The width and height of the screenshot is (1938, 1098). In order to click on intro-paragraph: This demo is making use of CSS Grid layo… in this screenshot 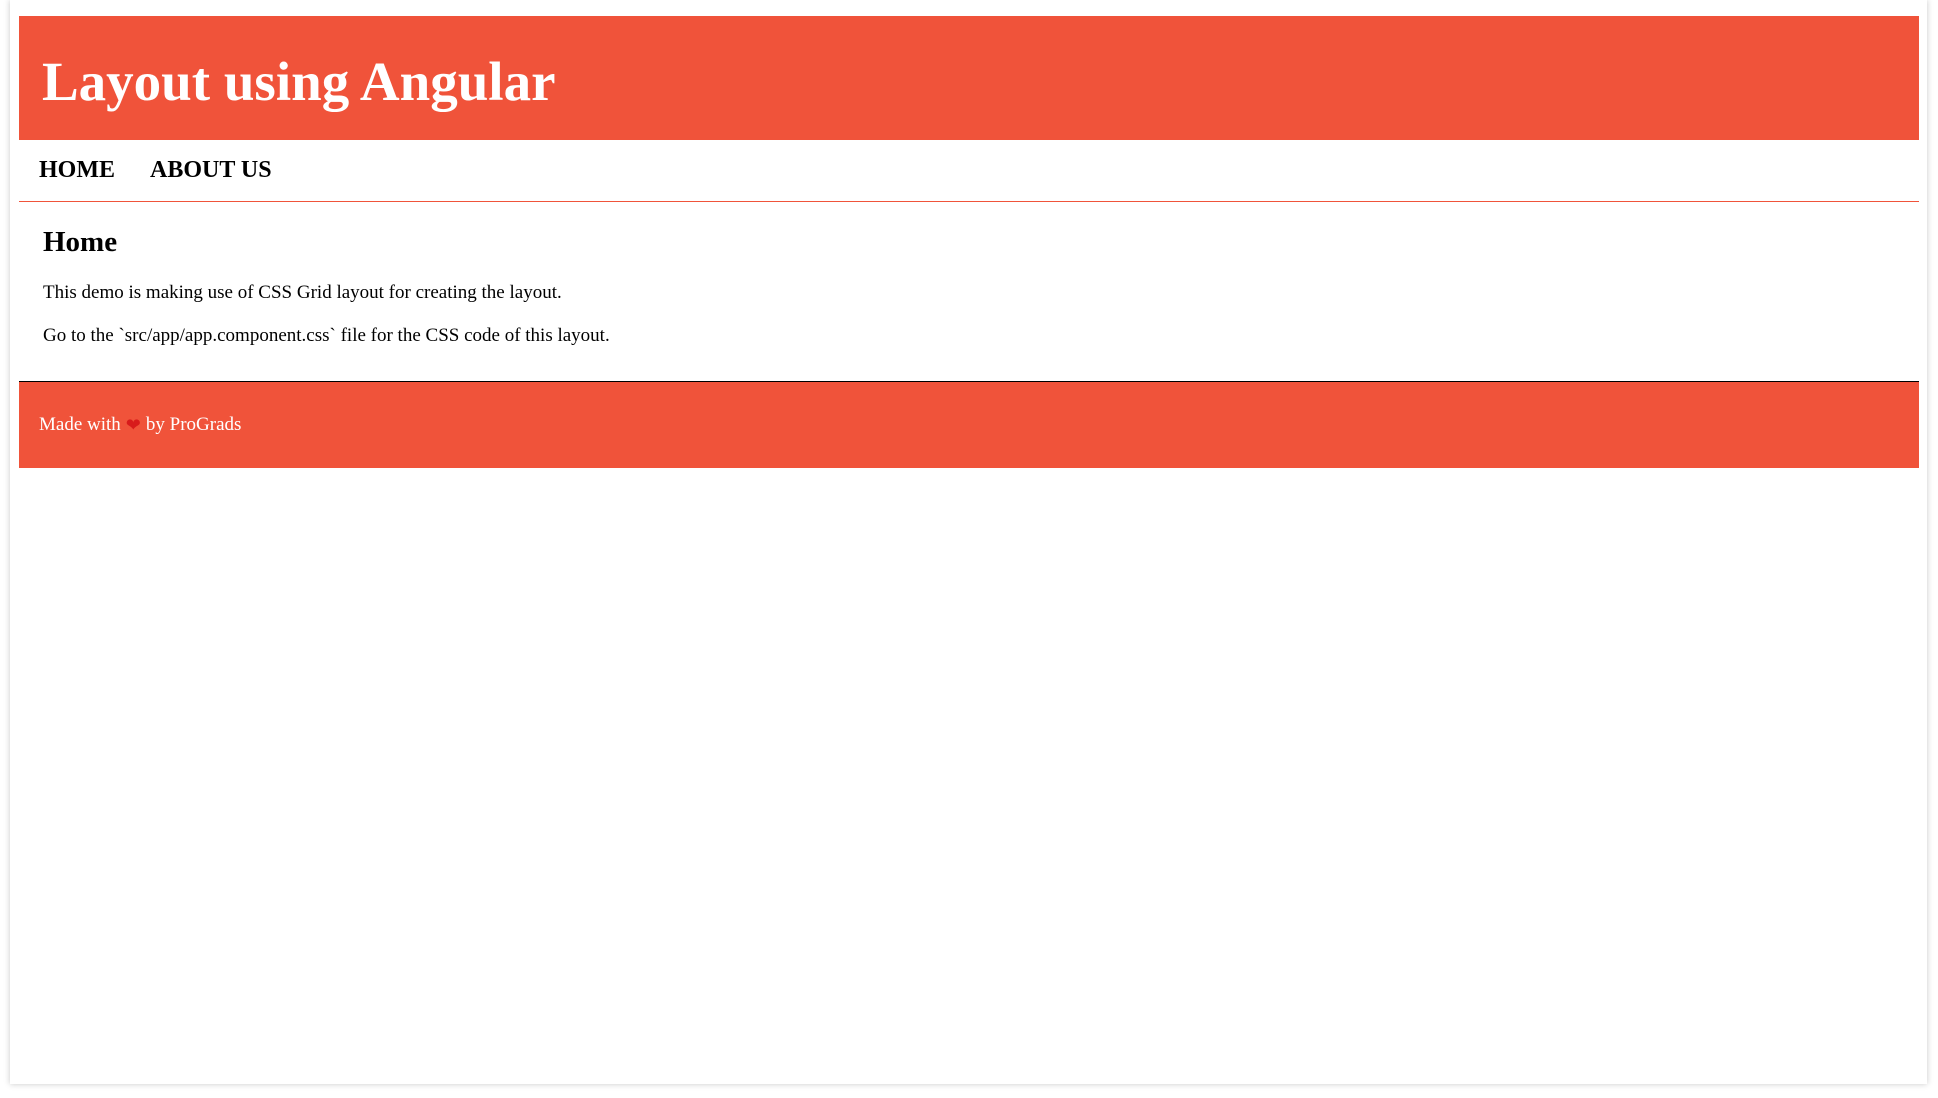, I will do `click(302, 292)`.